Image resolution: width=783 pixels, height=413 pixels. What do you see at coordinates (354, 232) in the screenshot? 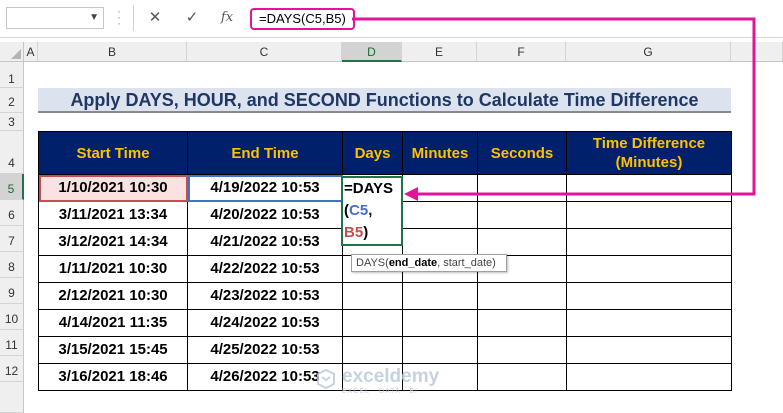
I see `edit-ref-b5: B5` at bounding box center [354, 232].